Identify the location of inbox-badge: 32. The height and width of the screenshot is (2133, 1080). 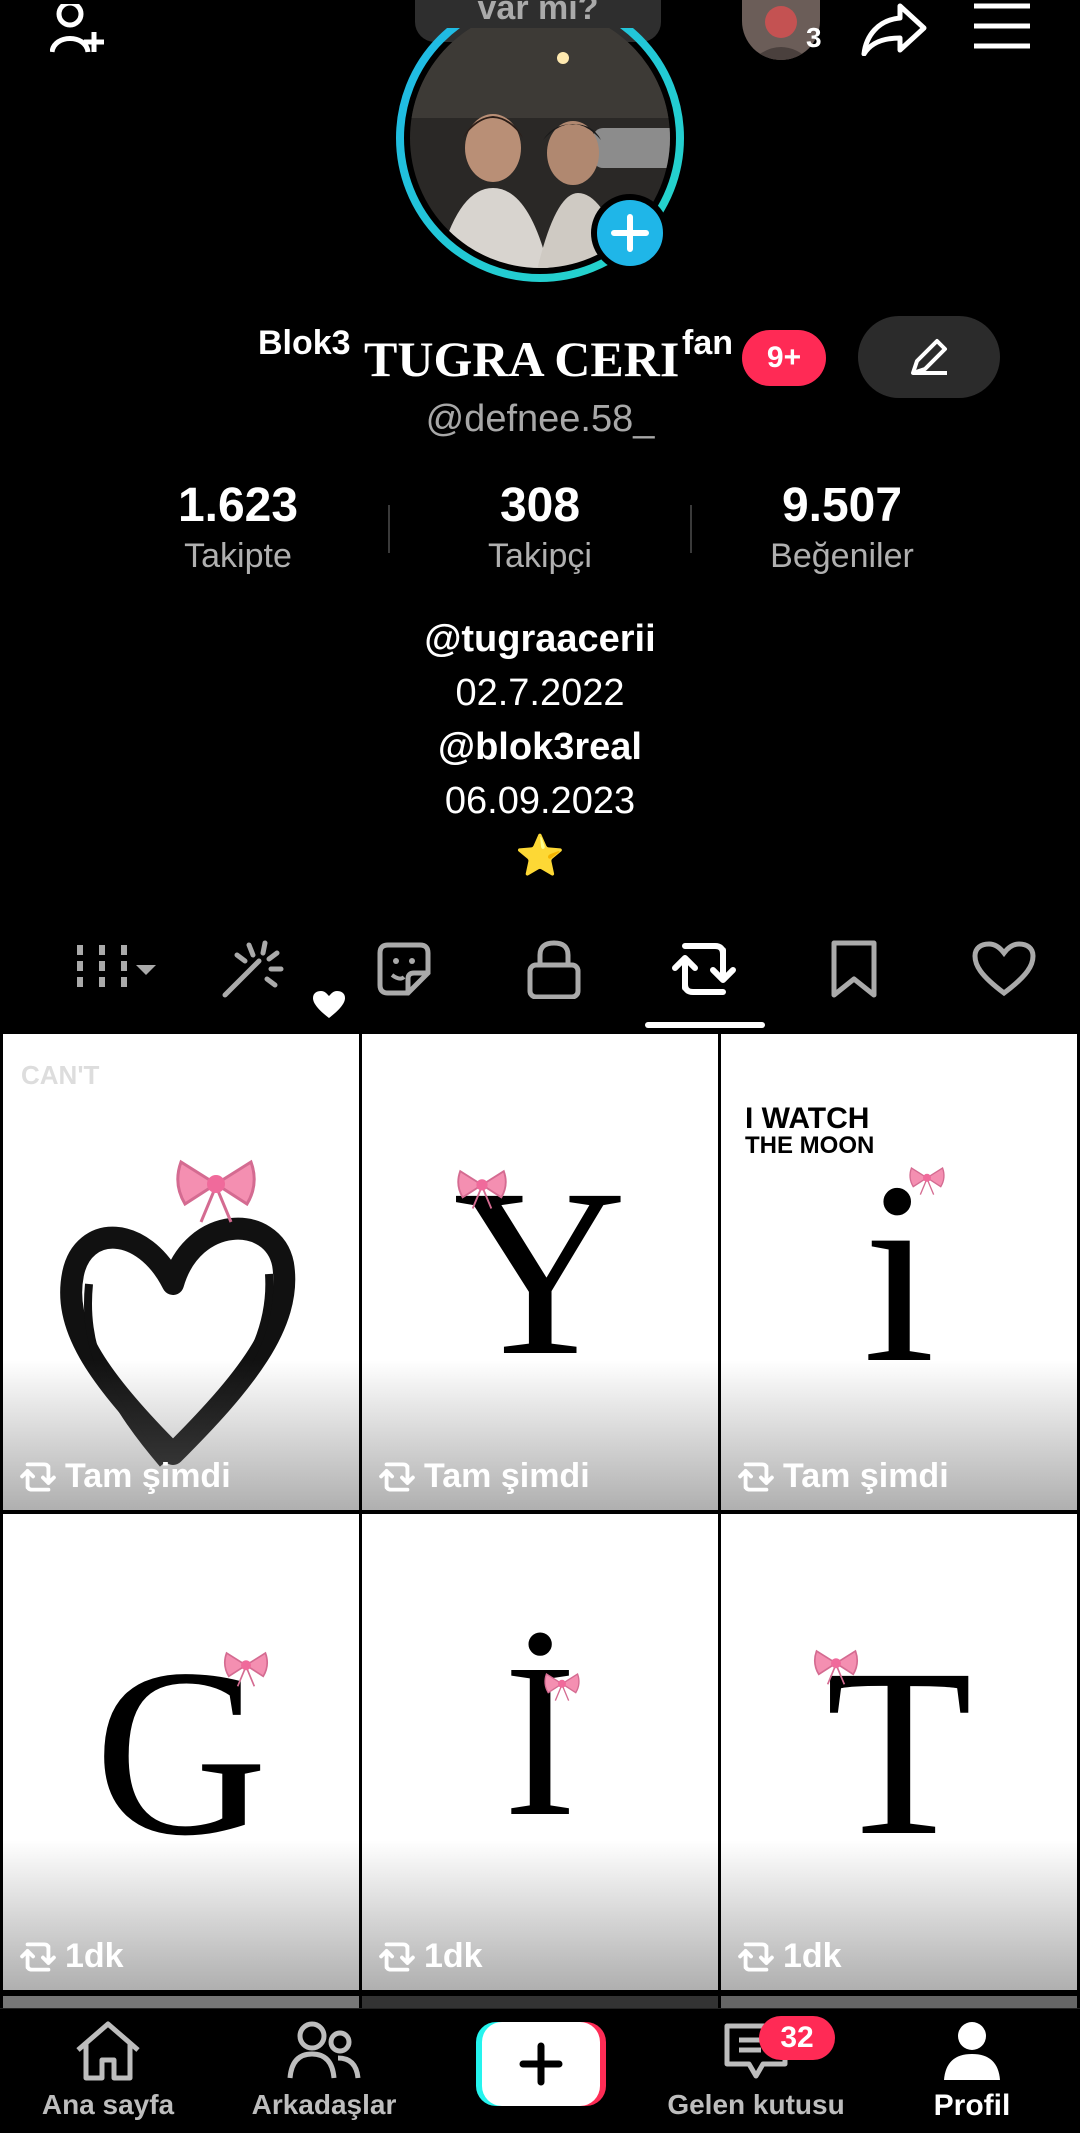
(797, 2038).